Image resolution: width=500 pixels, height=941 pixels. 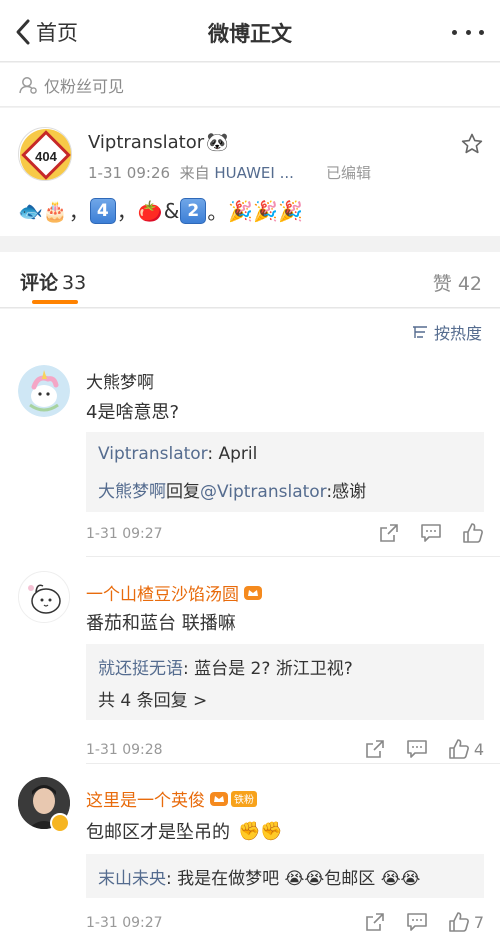 What do you see at coordinates (183, 492) in the screenshot?
I see `reply-keyword: 回复` at bounding box center [183, 492].